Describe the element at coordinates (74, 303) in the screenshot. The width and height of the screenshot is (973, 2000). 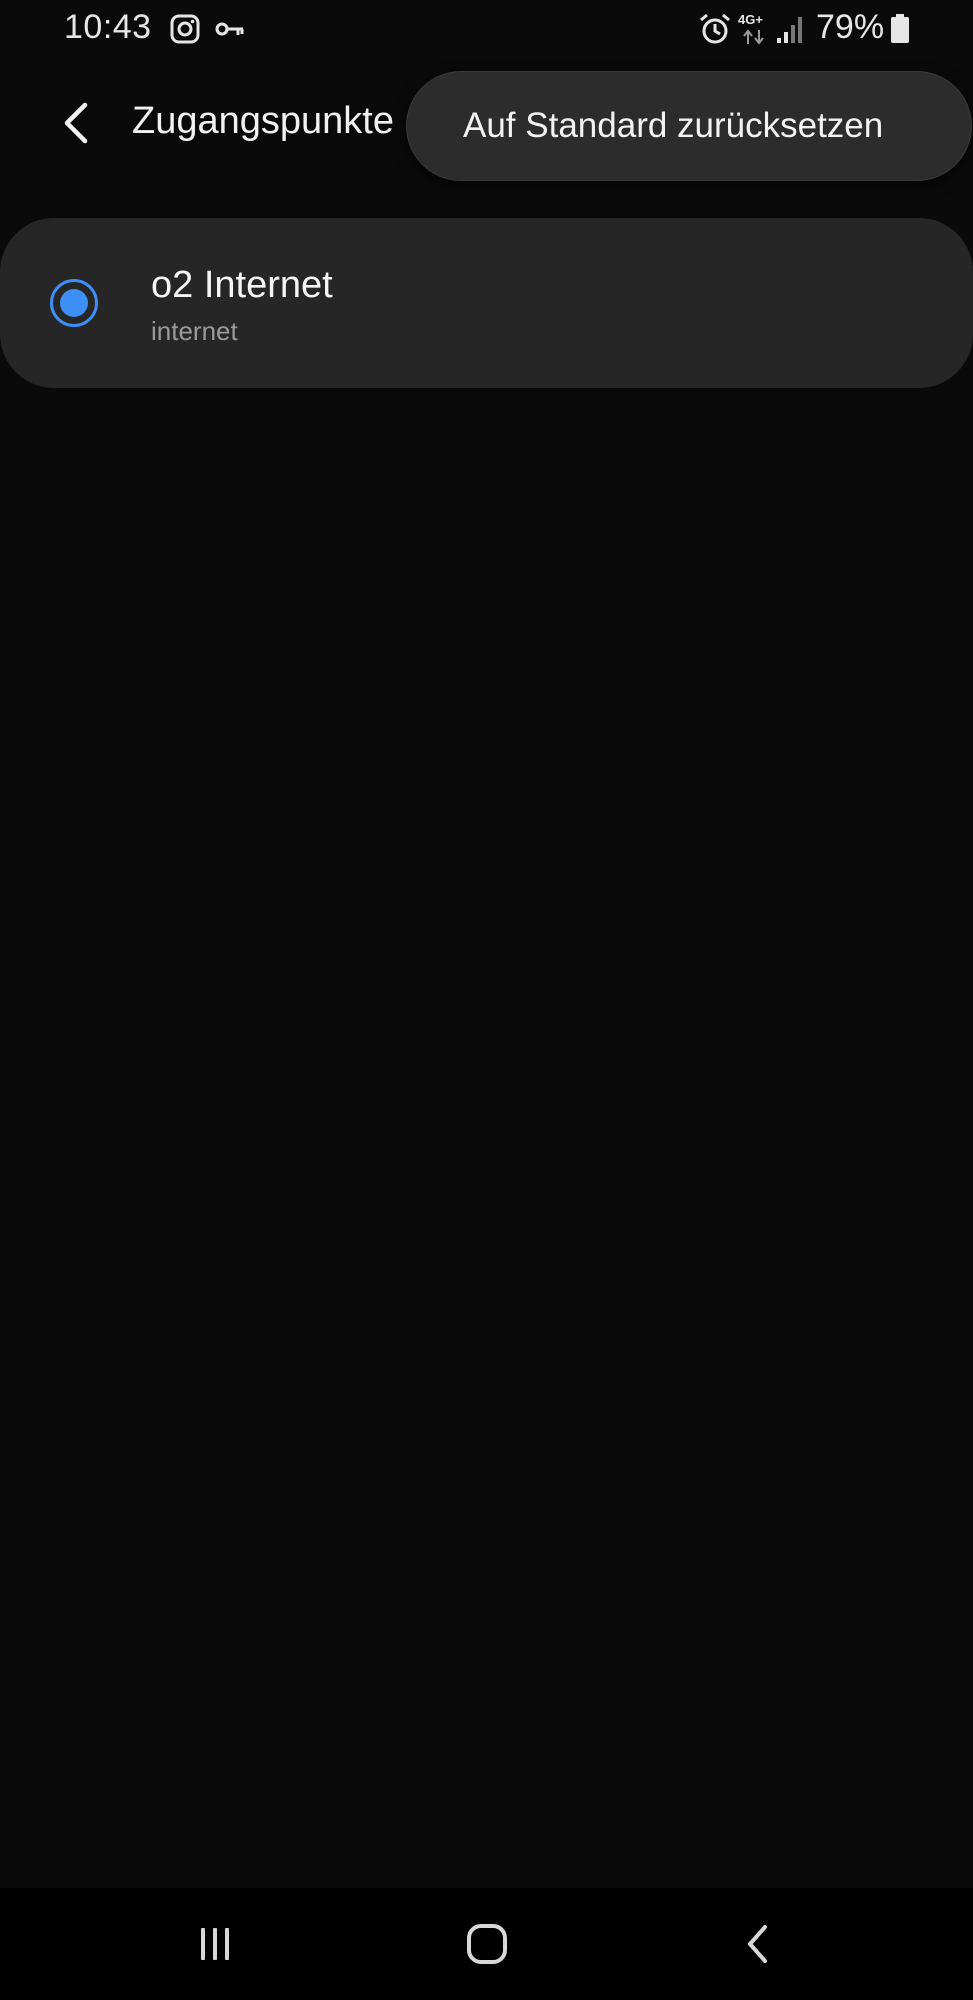
I see `radio-button-selected` at that location.